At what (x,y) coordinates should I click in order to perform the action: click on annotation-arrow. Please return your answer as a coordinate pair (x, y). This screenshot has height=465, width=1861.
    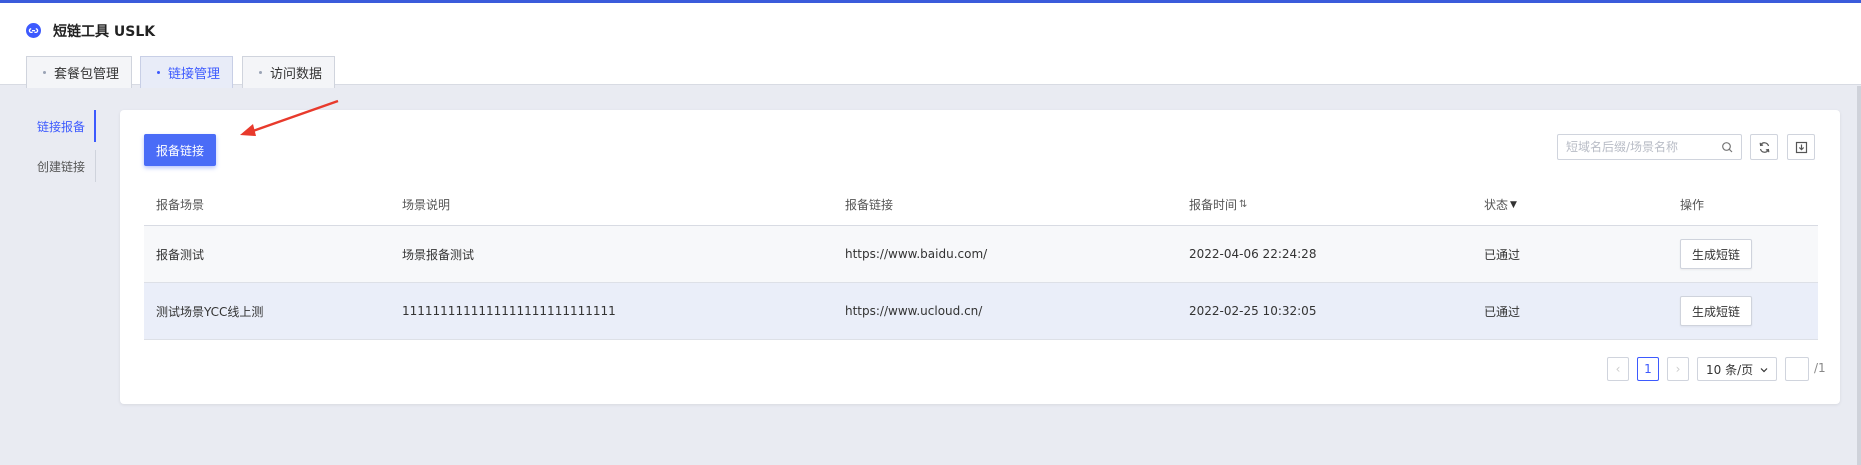
    Looking at the image, I should click on (289, 117).